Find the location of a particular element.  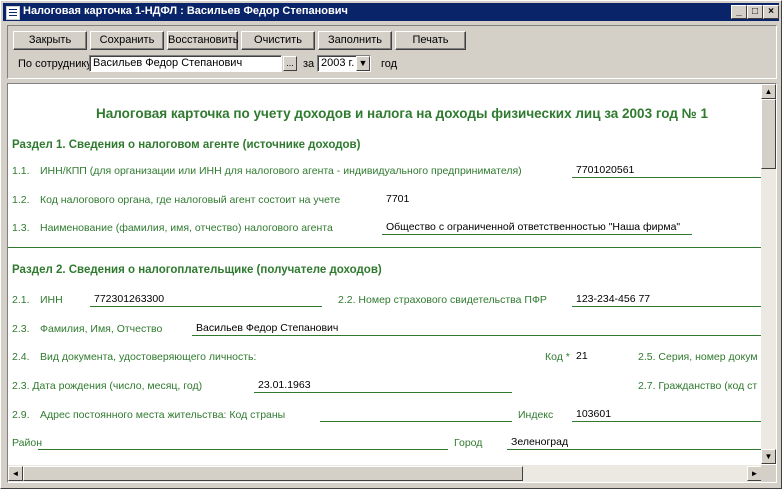

birth-date-value: 23.01.1963 is located at coordinates (284, 385).